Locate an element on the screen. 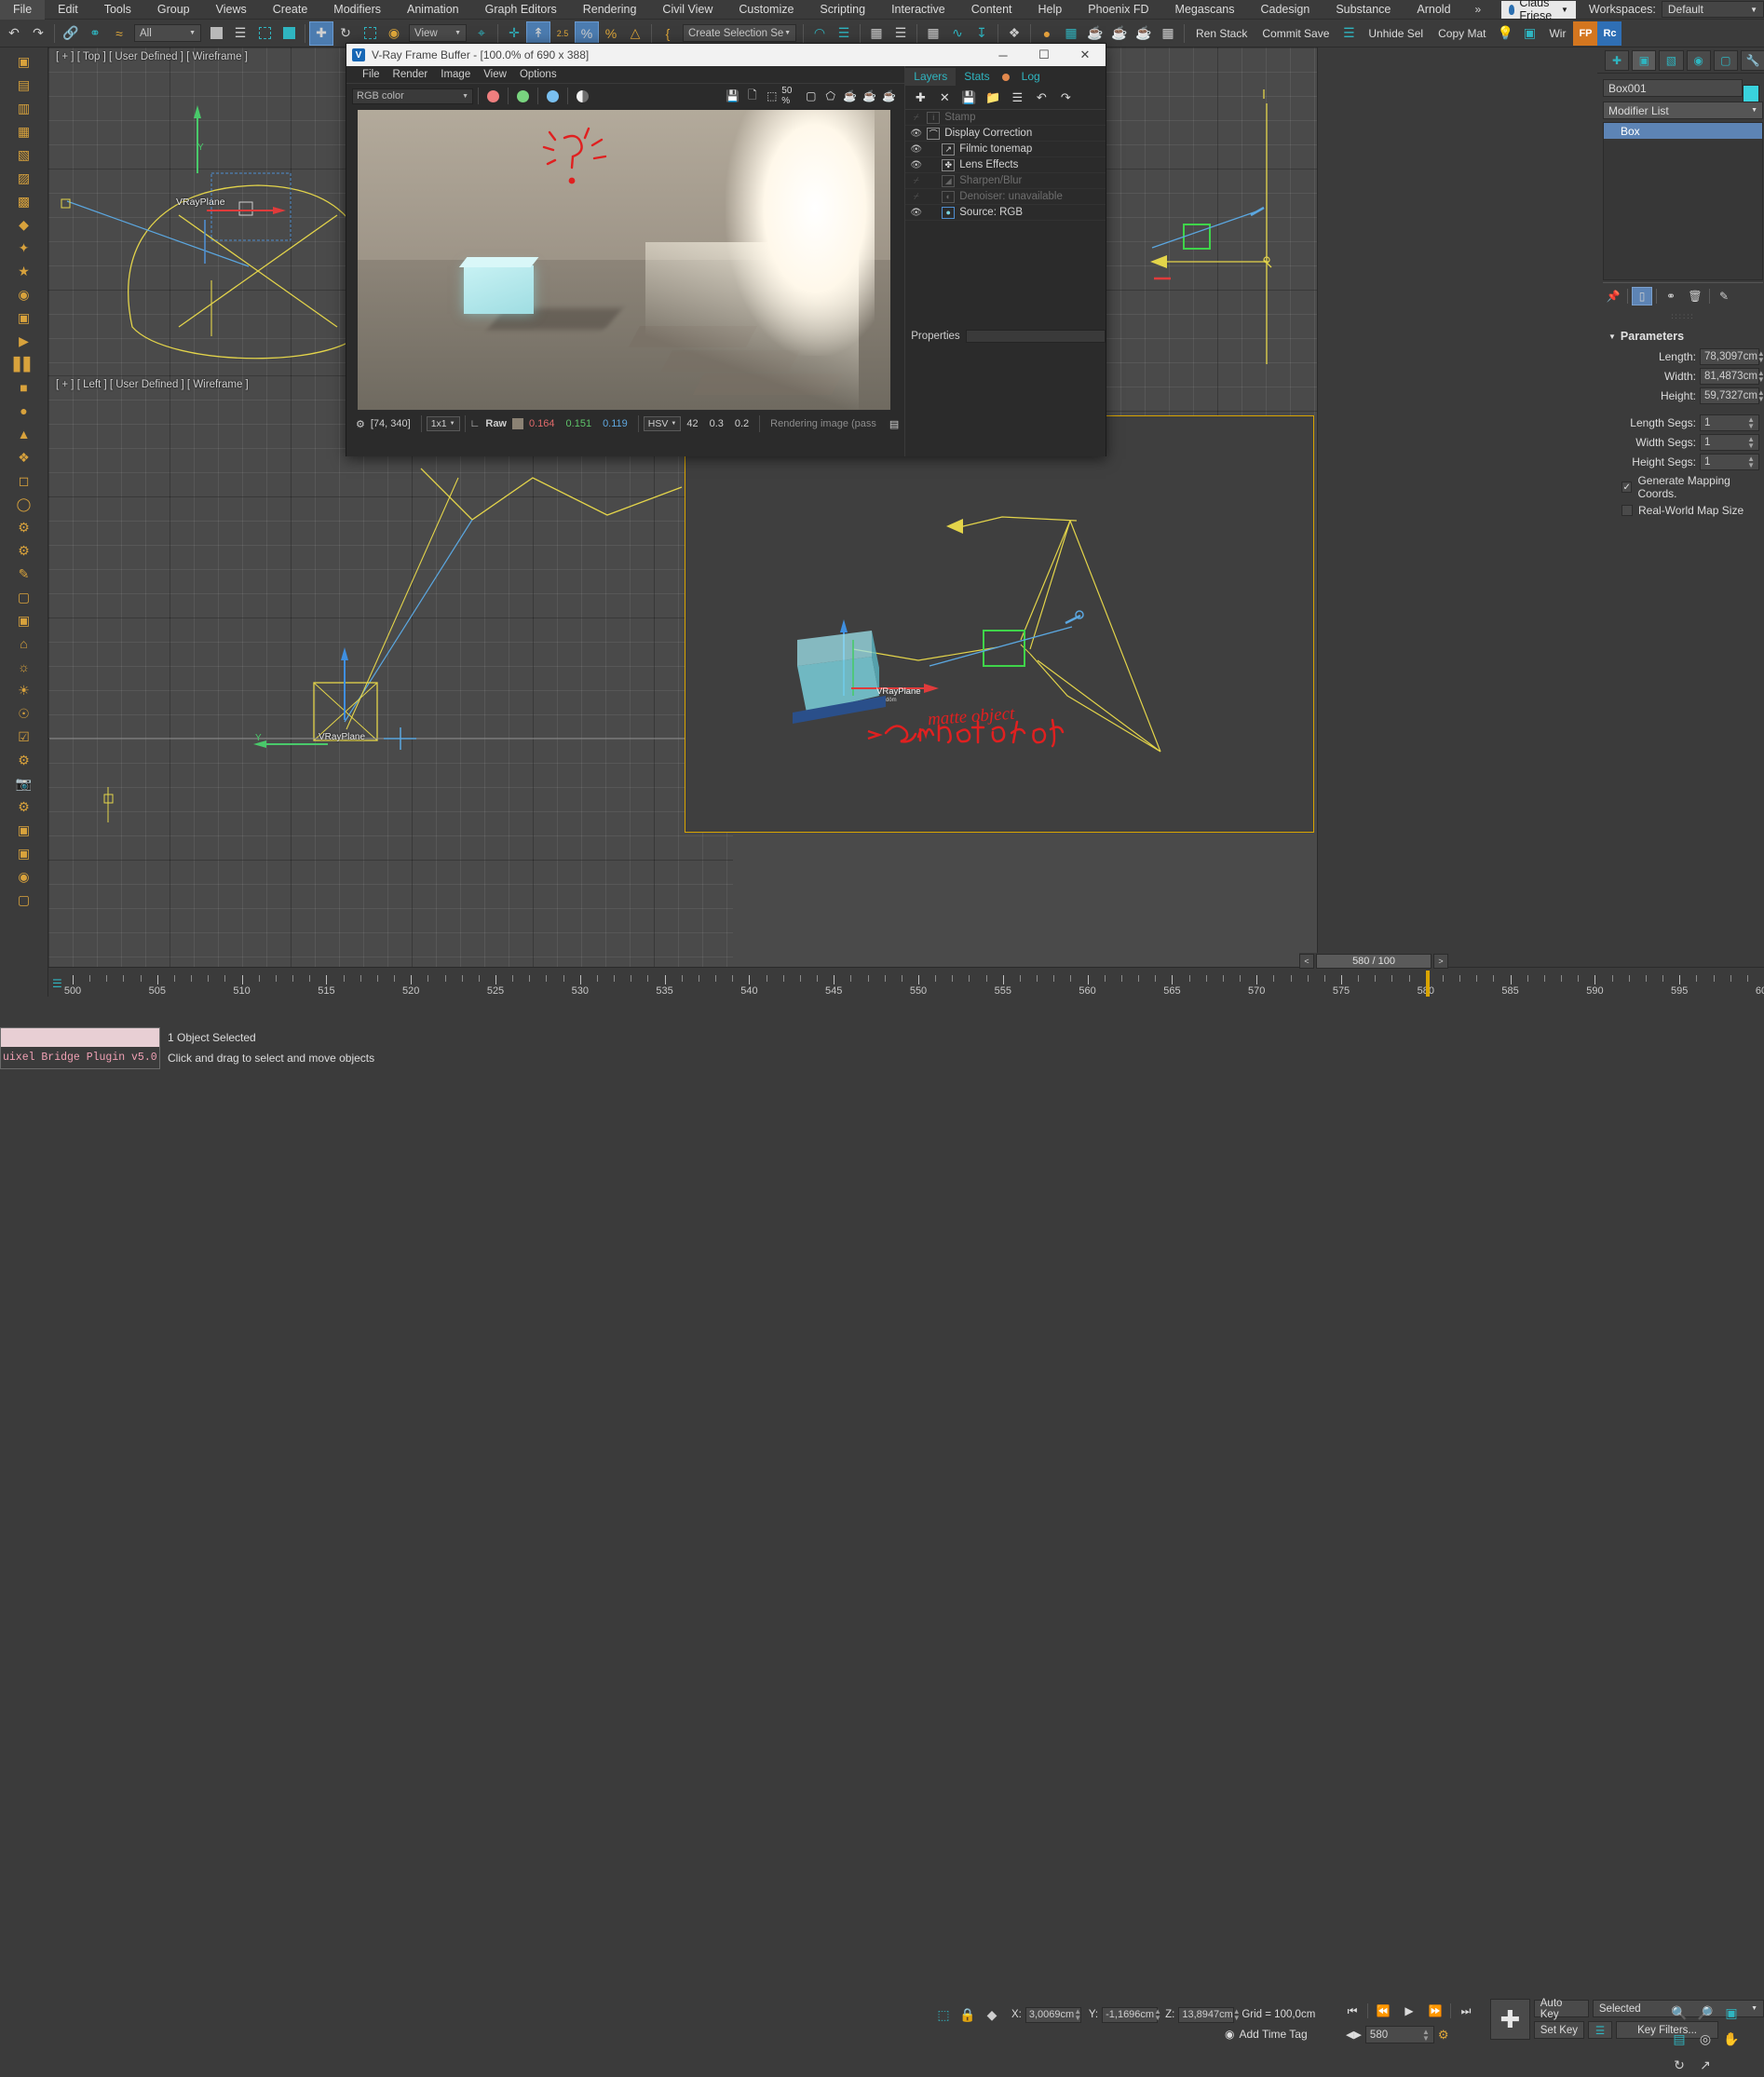 Image resolution: width=1764 pixels, height=2077 pixels. material-editor-icon: ● is located at coordinates (1047, 33).